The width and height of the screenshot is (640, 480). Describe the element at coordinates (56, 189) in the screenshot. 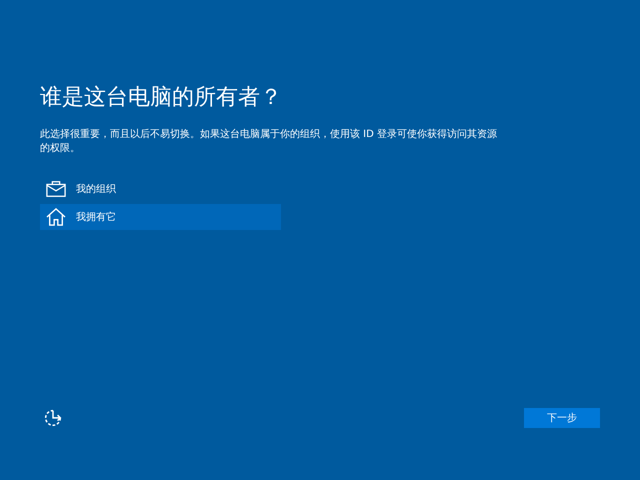

I see `briefcase-icon` at that location.